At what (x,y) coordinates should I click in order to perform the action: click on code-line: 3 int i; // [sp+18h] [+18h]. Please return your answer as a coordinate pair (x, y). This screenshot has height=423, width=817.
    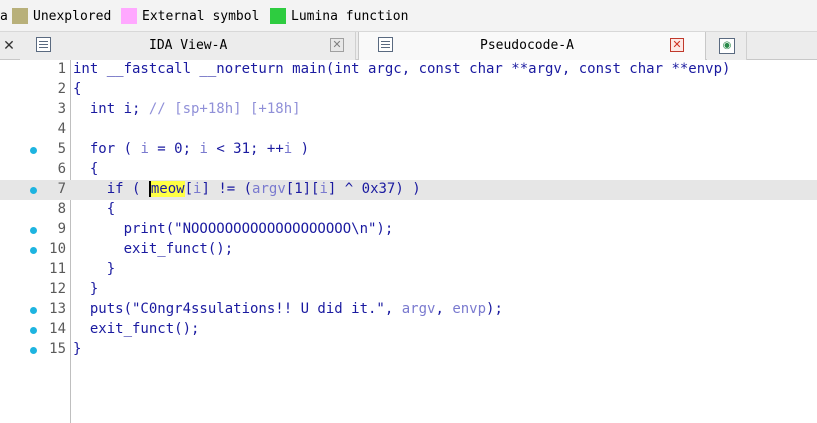
    Looking at the image, I should click on (408, 110).